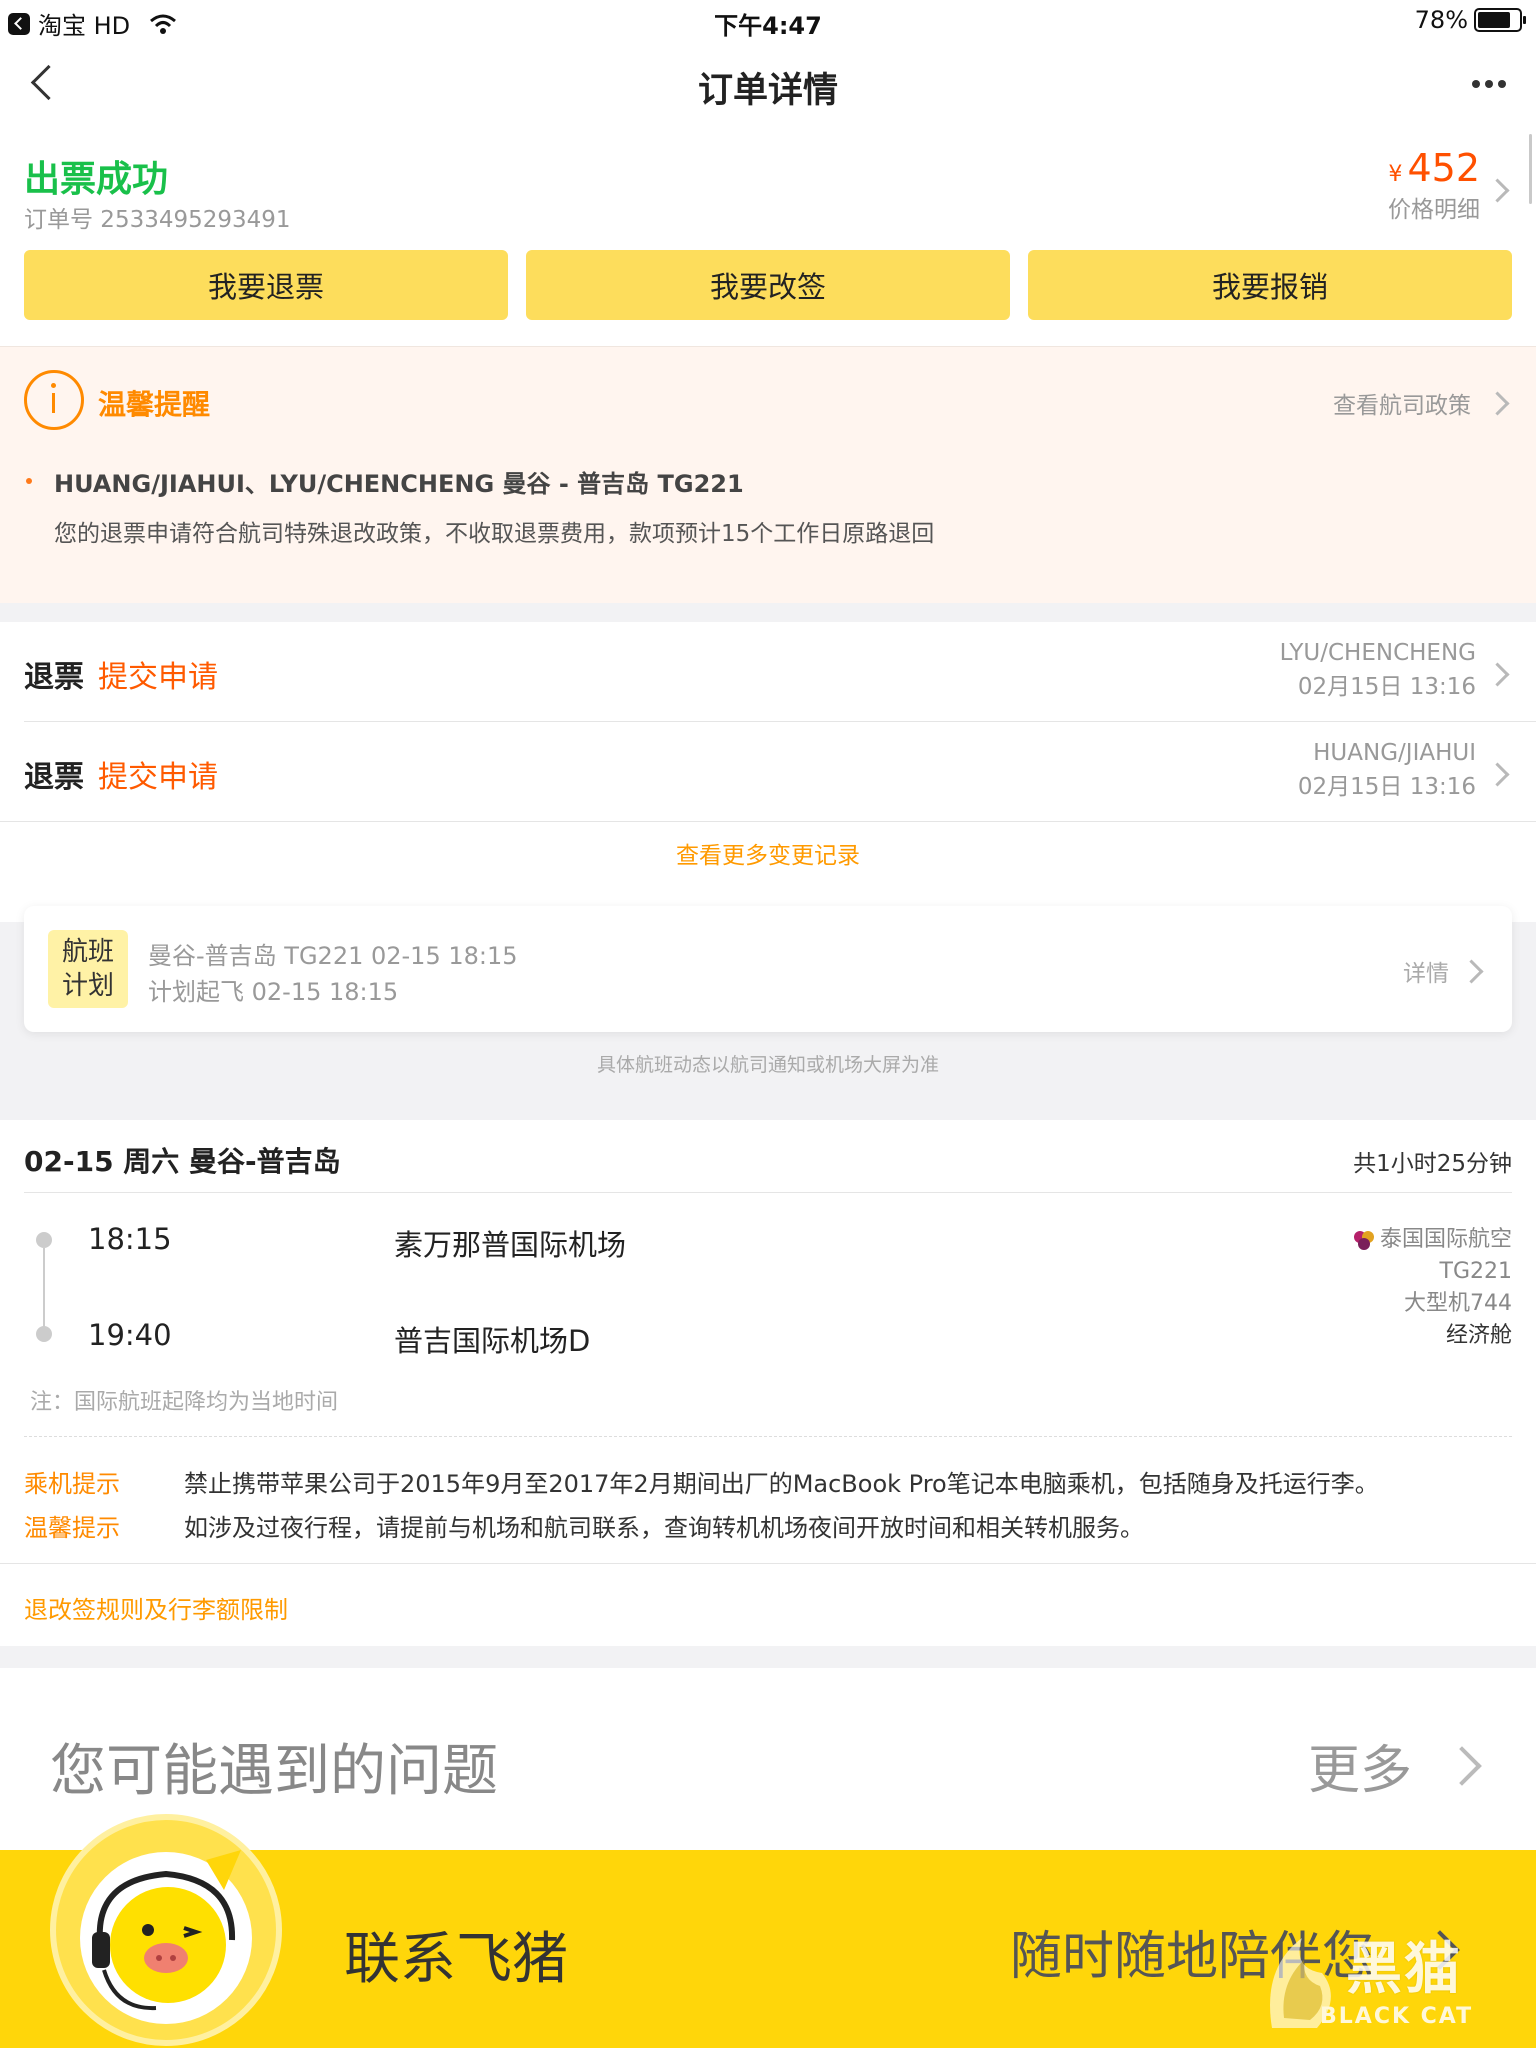  What do you see at coordinates (1471, 971) in the screenshot?
I see `details-chevron-icon` at bounding box center [1471, 971].